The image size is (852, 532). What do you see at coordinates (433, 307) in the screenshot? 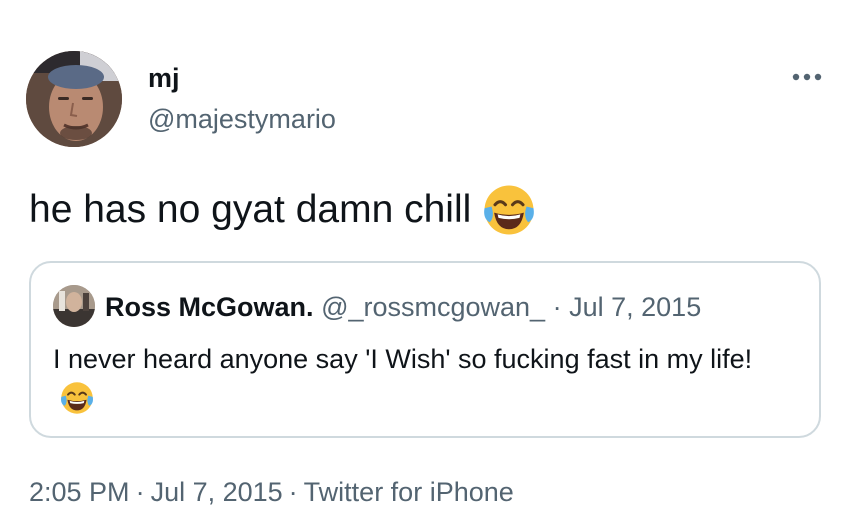
I see `quoted-handle: @_rossmcgowan_` at bounding box center [433, 307].